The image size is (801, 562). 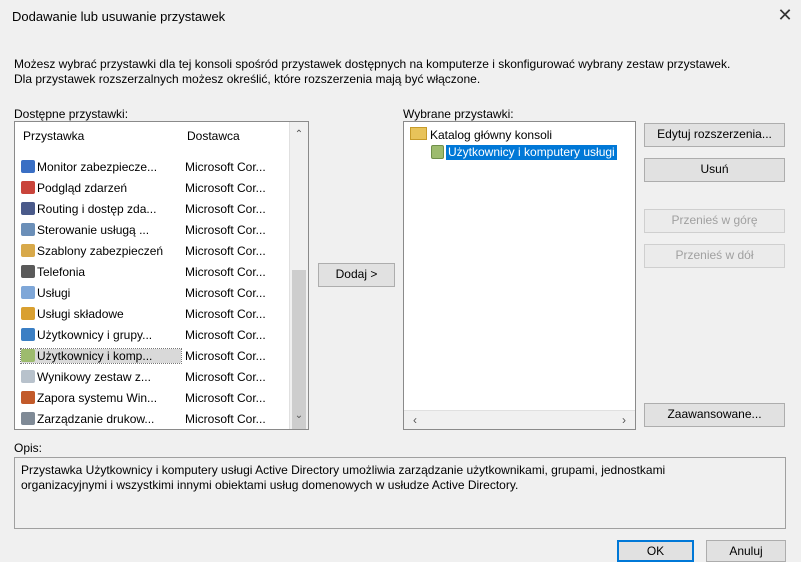 I want to click on event-viewer-icon, so click(x=28, y=187).